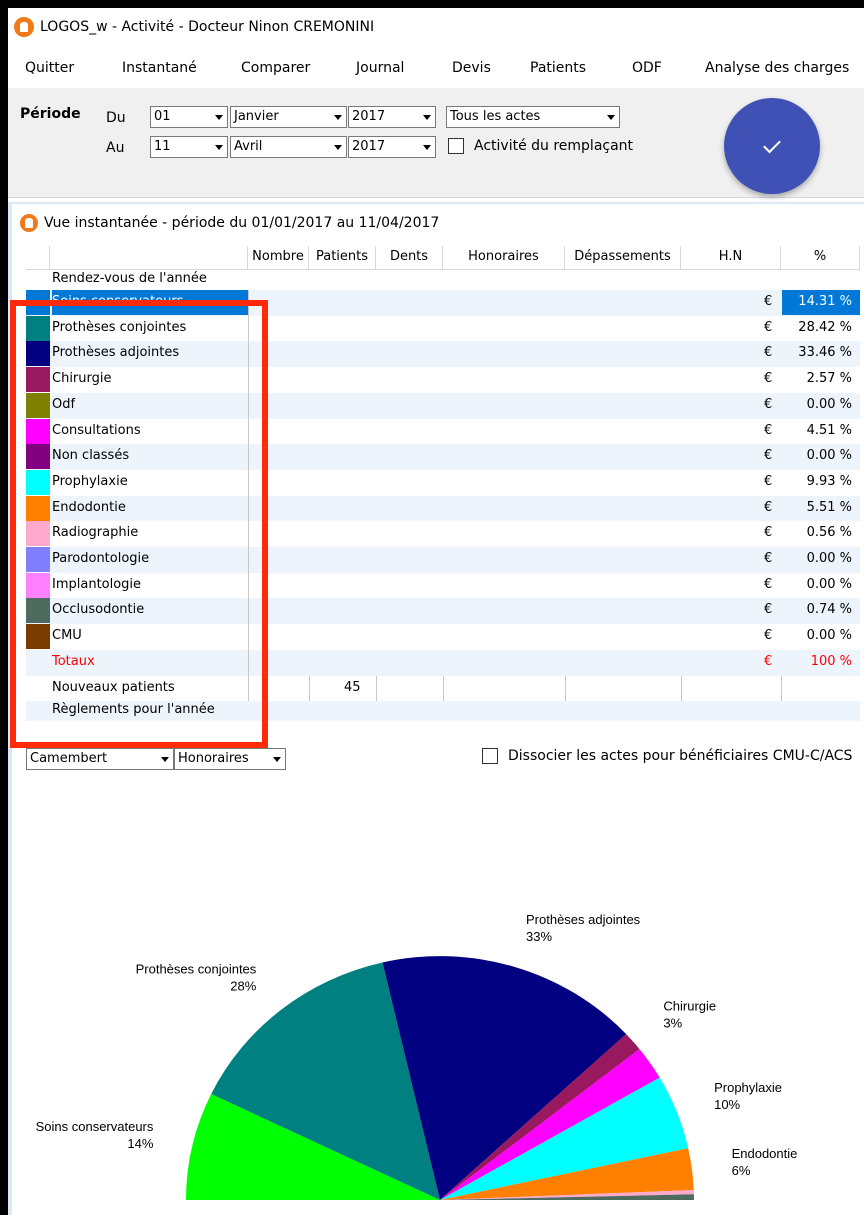 The height and width of the screenshot is (1215, 864). What do you see at coordinates (831, 661) in the screenshot?
I see `totals-percent: 100 %` at bounding box center [831, 661].